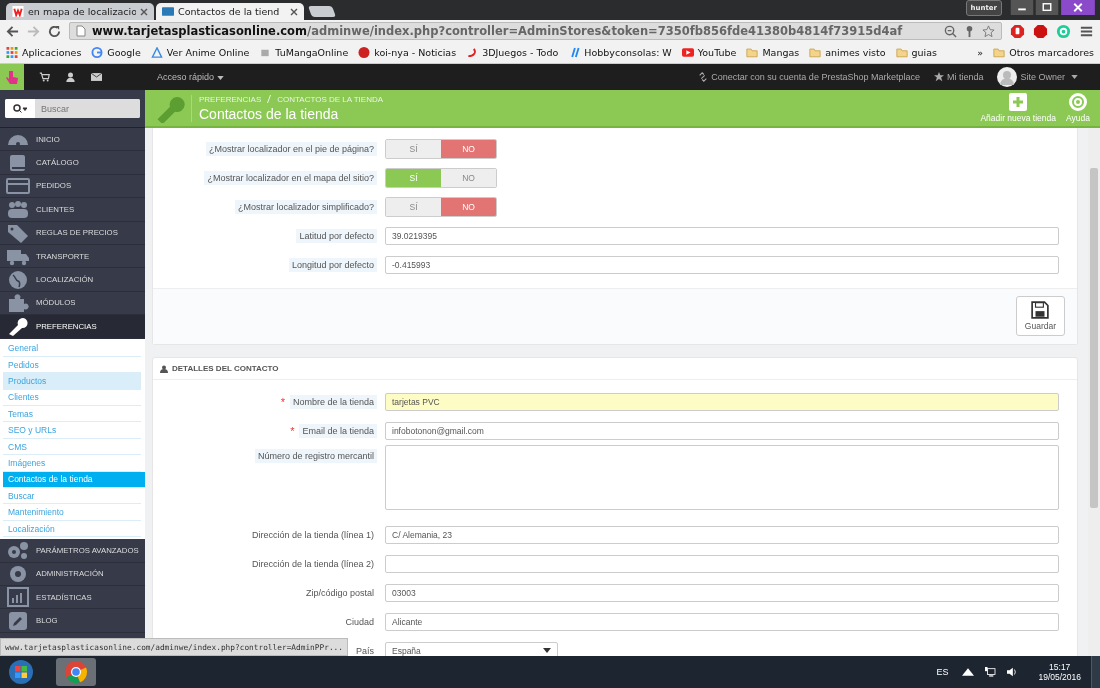  Describe the element at coordinates (968, 672) in the screenshot. I see `caret-up-icon` at that location.